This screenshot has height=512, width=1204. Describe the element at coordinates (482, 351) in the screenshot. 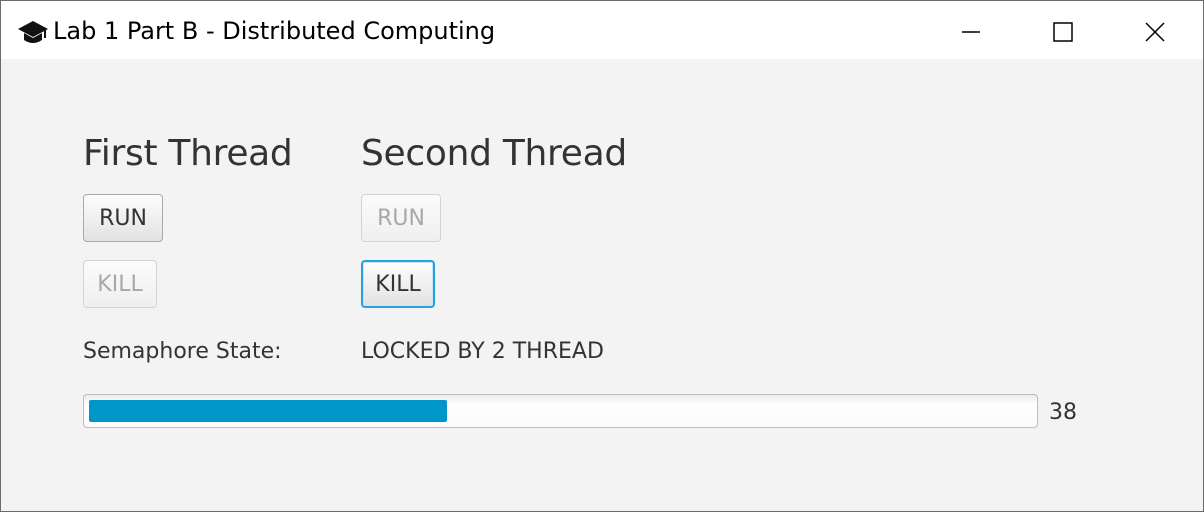

I see `semaphore-state-value: LOCKED BY 2 THREAD` at that location.